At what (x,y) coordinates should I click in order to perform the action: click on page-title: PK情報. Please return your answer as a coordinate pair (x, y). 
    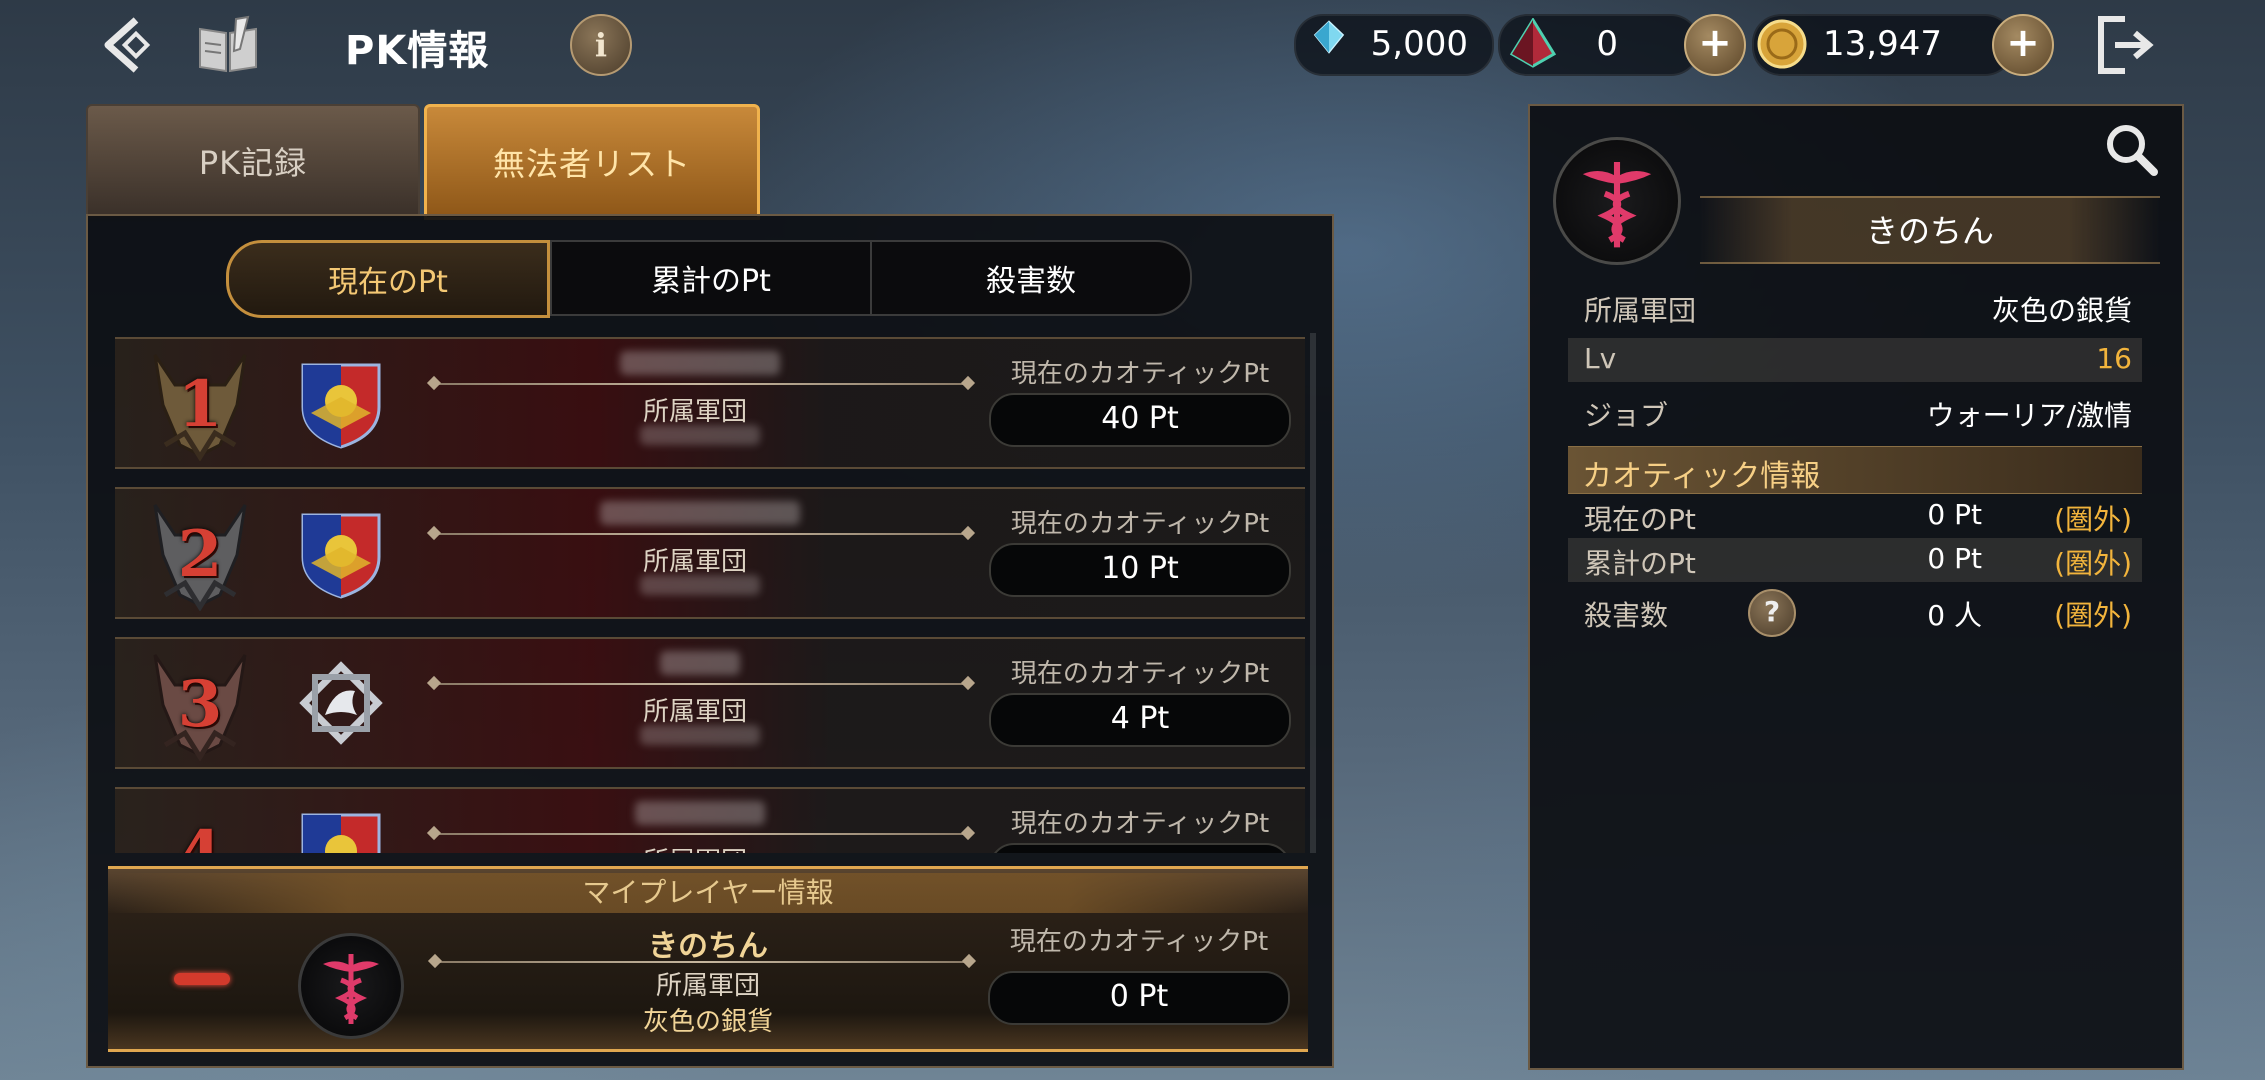
    Looking at the image, I should click on (417, 51).